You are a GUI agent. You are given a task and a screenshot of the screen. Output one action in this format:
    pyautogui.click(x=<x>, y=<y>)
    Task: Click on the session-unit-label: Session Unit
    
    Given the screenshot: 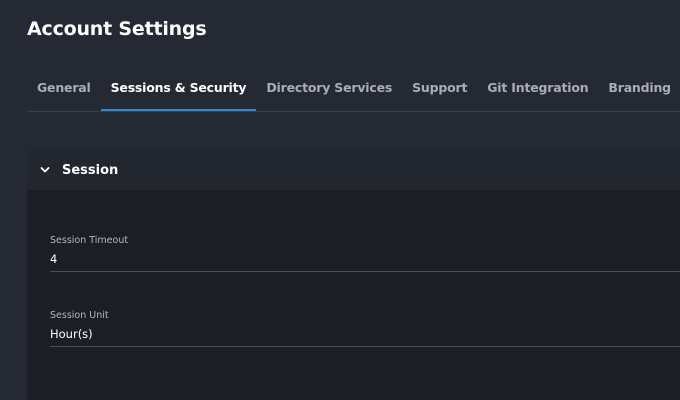 What is the action you would take?
    pyautogui.click(x=79, y=315)
    